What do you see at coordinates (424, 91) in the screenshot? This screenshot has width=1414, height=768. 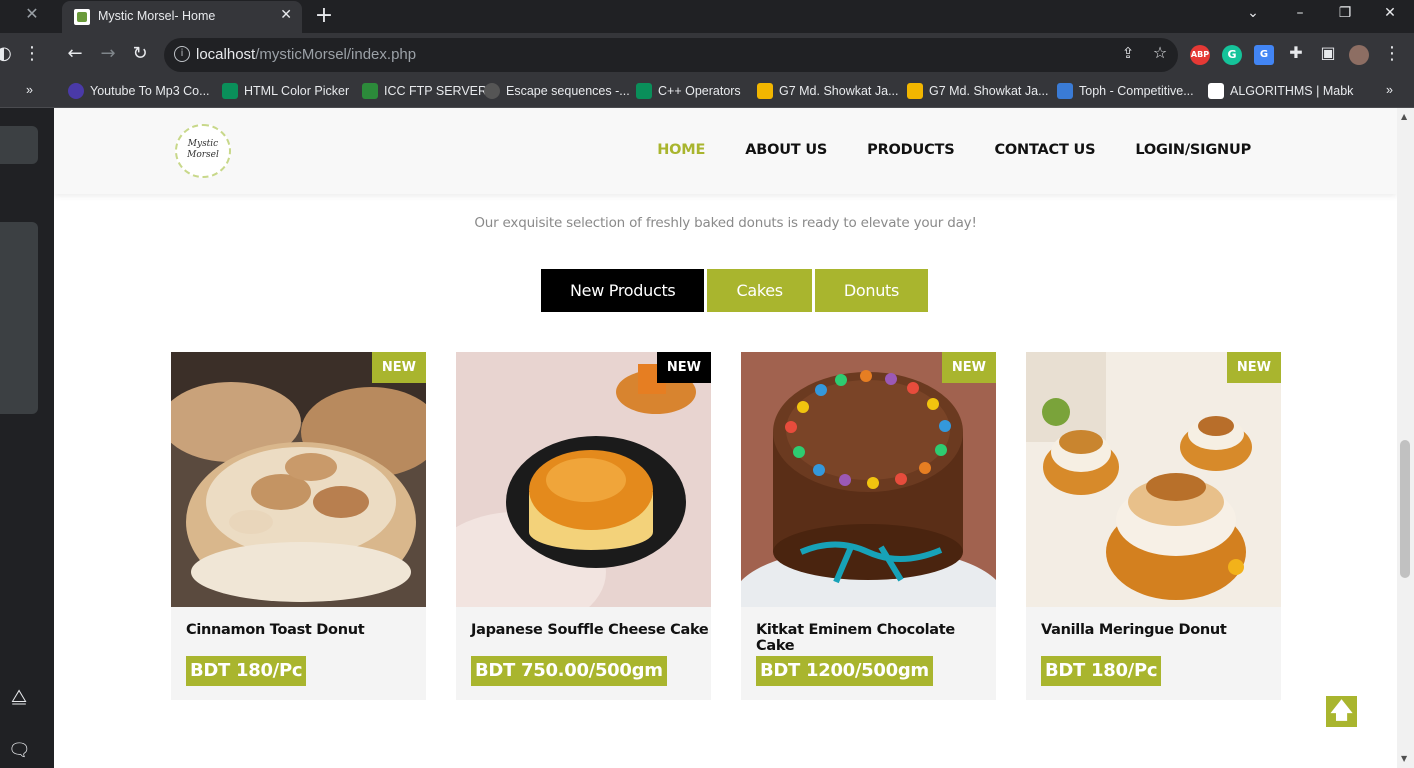 I see `bookmark-item: ICC FTP SERVER` at bounding box center [424, 91].